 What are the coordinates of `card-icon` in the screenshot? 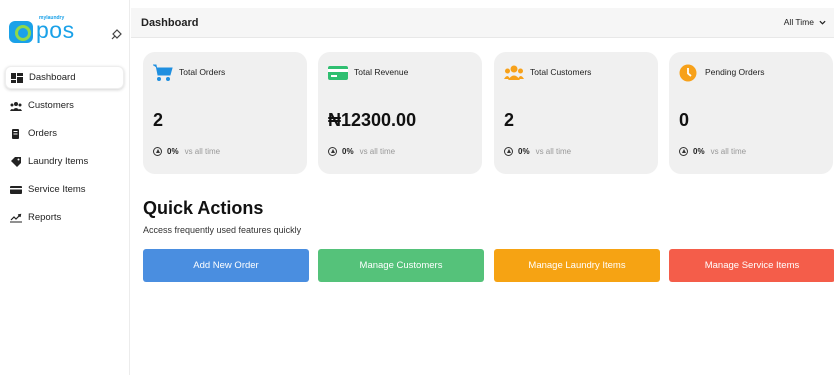 It's located at (16, 189).